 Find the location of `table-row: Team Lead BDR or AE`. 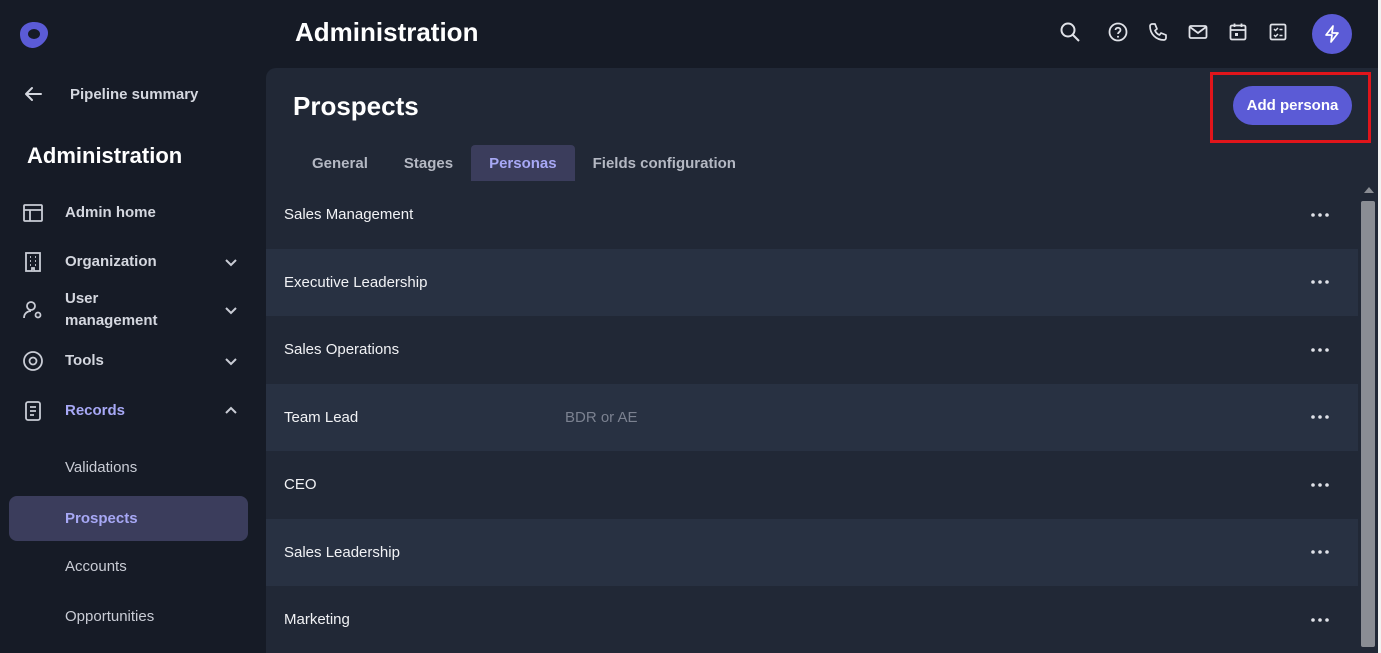

table-row: Team Lead BDR or AE is located at coordinates (812, 417).